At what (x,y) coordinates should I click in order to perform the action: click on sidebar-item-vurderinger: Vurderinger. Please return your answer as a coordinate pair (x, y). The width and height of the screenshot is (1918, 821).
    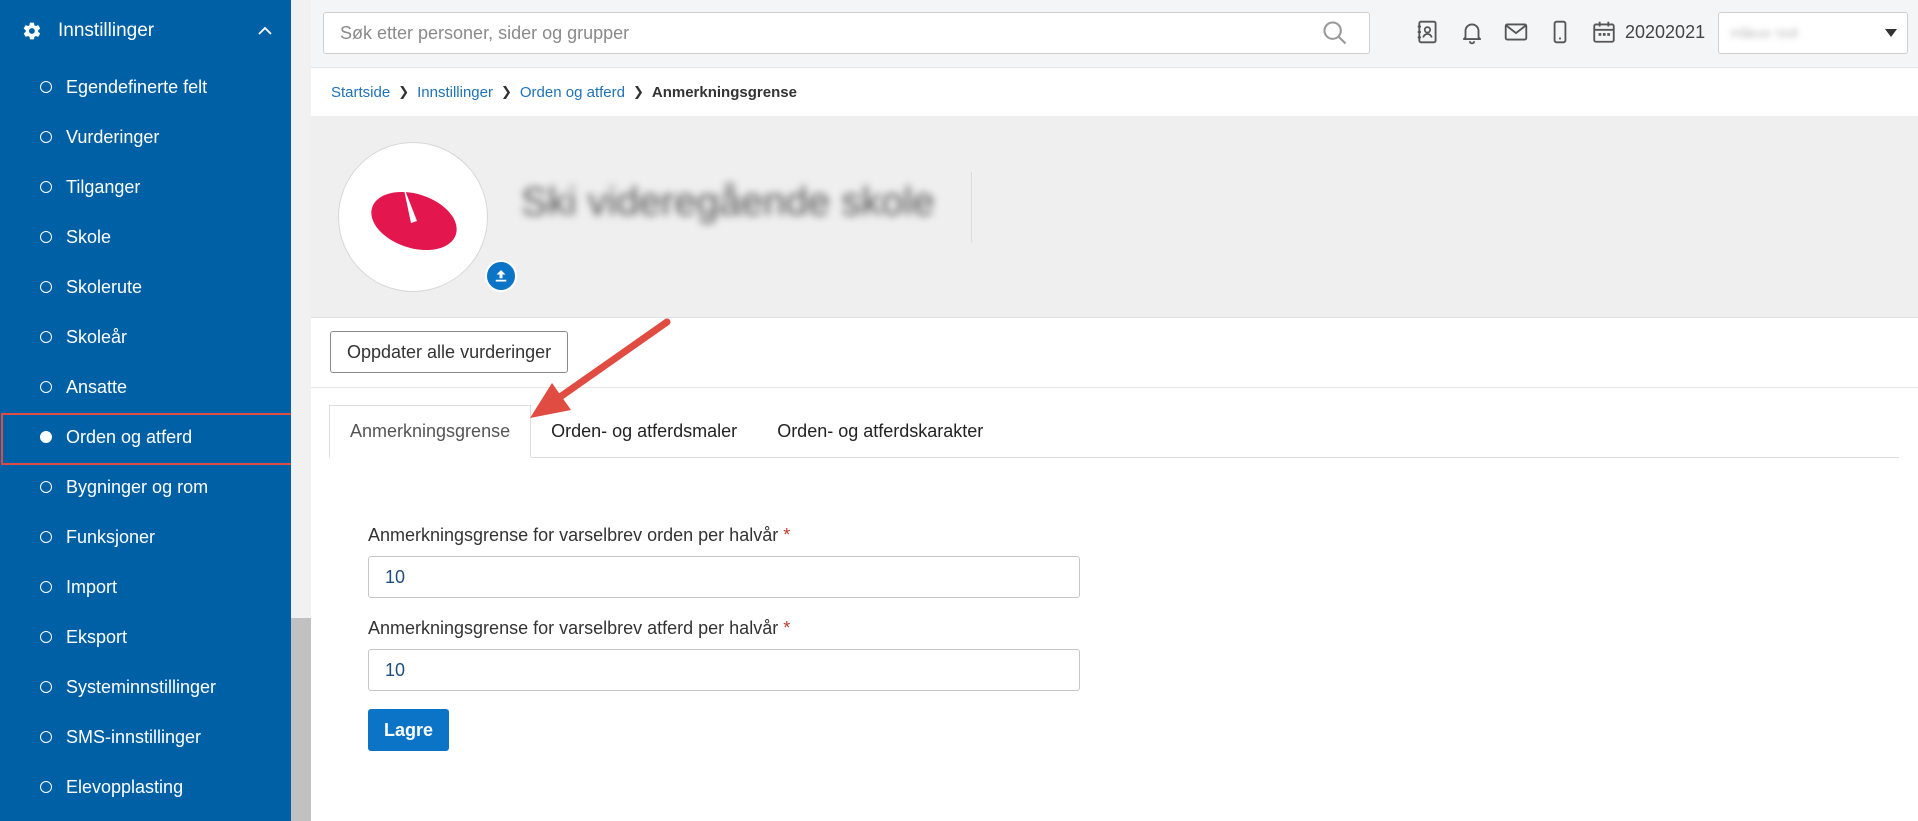
    Looking at the image, I should click on (145, 137).